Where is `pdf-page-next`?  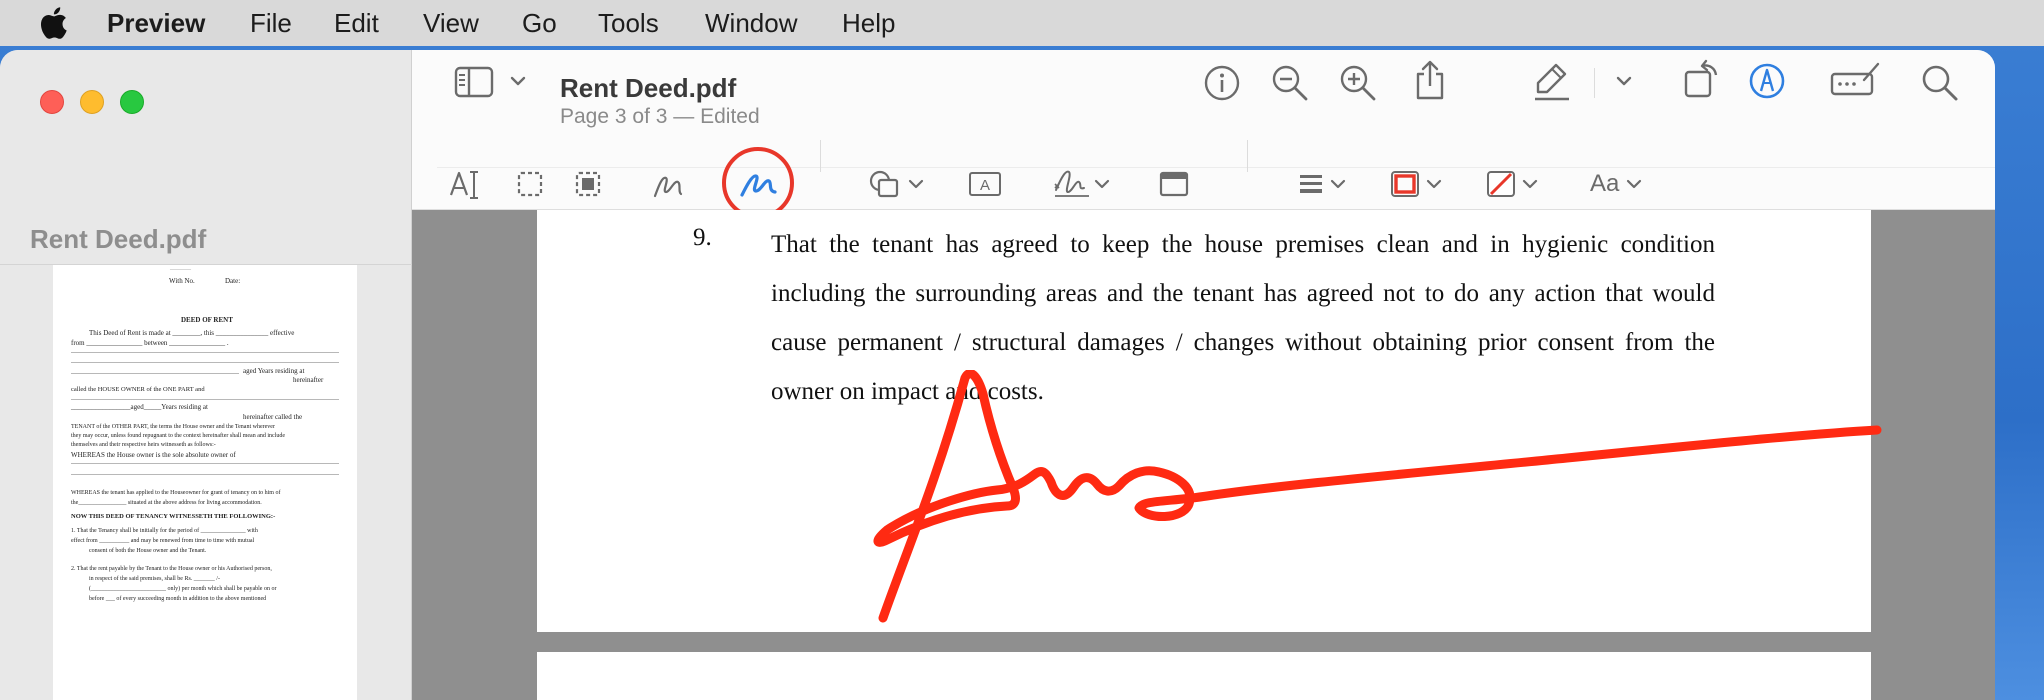 pdf-page-next is located at coordinates (1204, 676).